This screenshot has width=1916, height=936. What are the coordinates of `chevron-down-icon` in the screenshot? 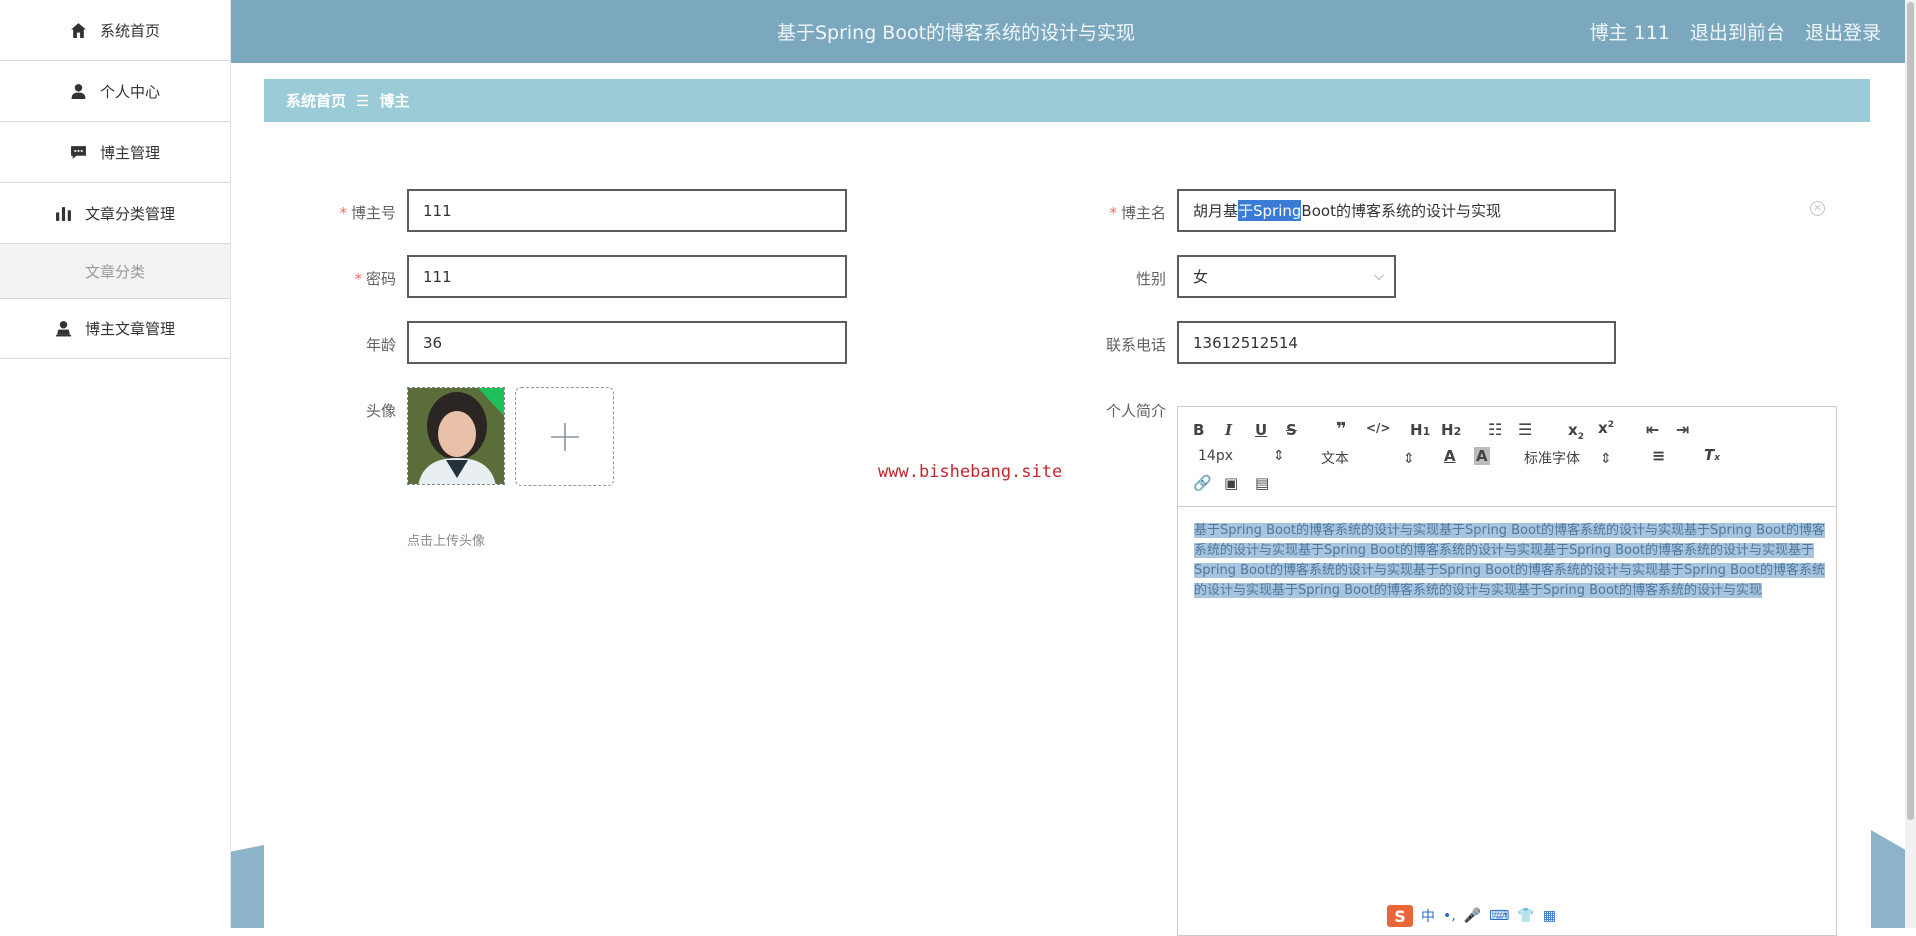 It's located at (1379, 275).